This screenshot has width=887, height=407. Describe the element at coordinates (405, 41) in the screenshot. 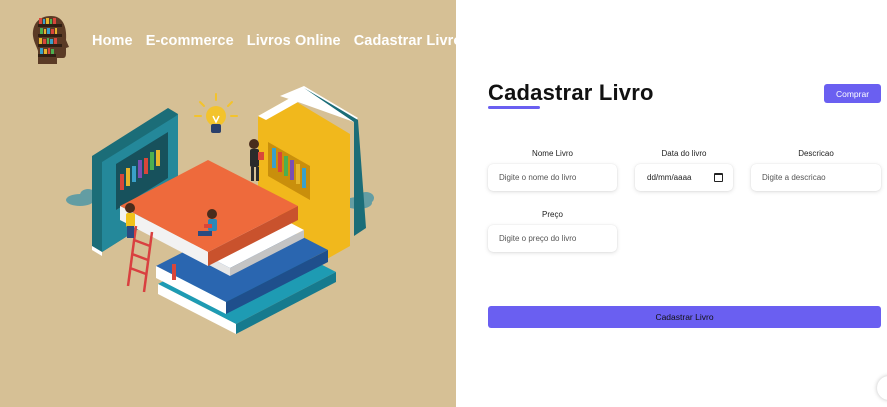

I see `nav-item-cadastrar-livro: Cadastrar Livro` at that location.